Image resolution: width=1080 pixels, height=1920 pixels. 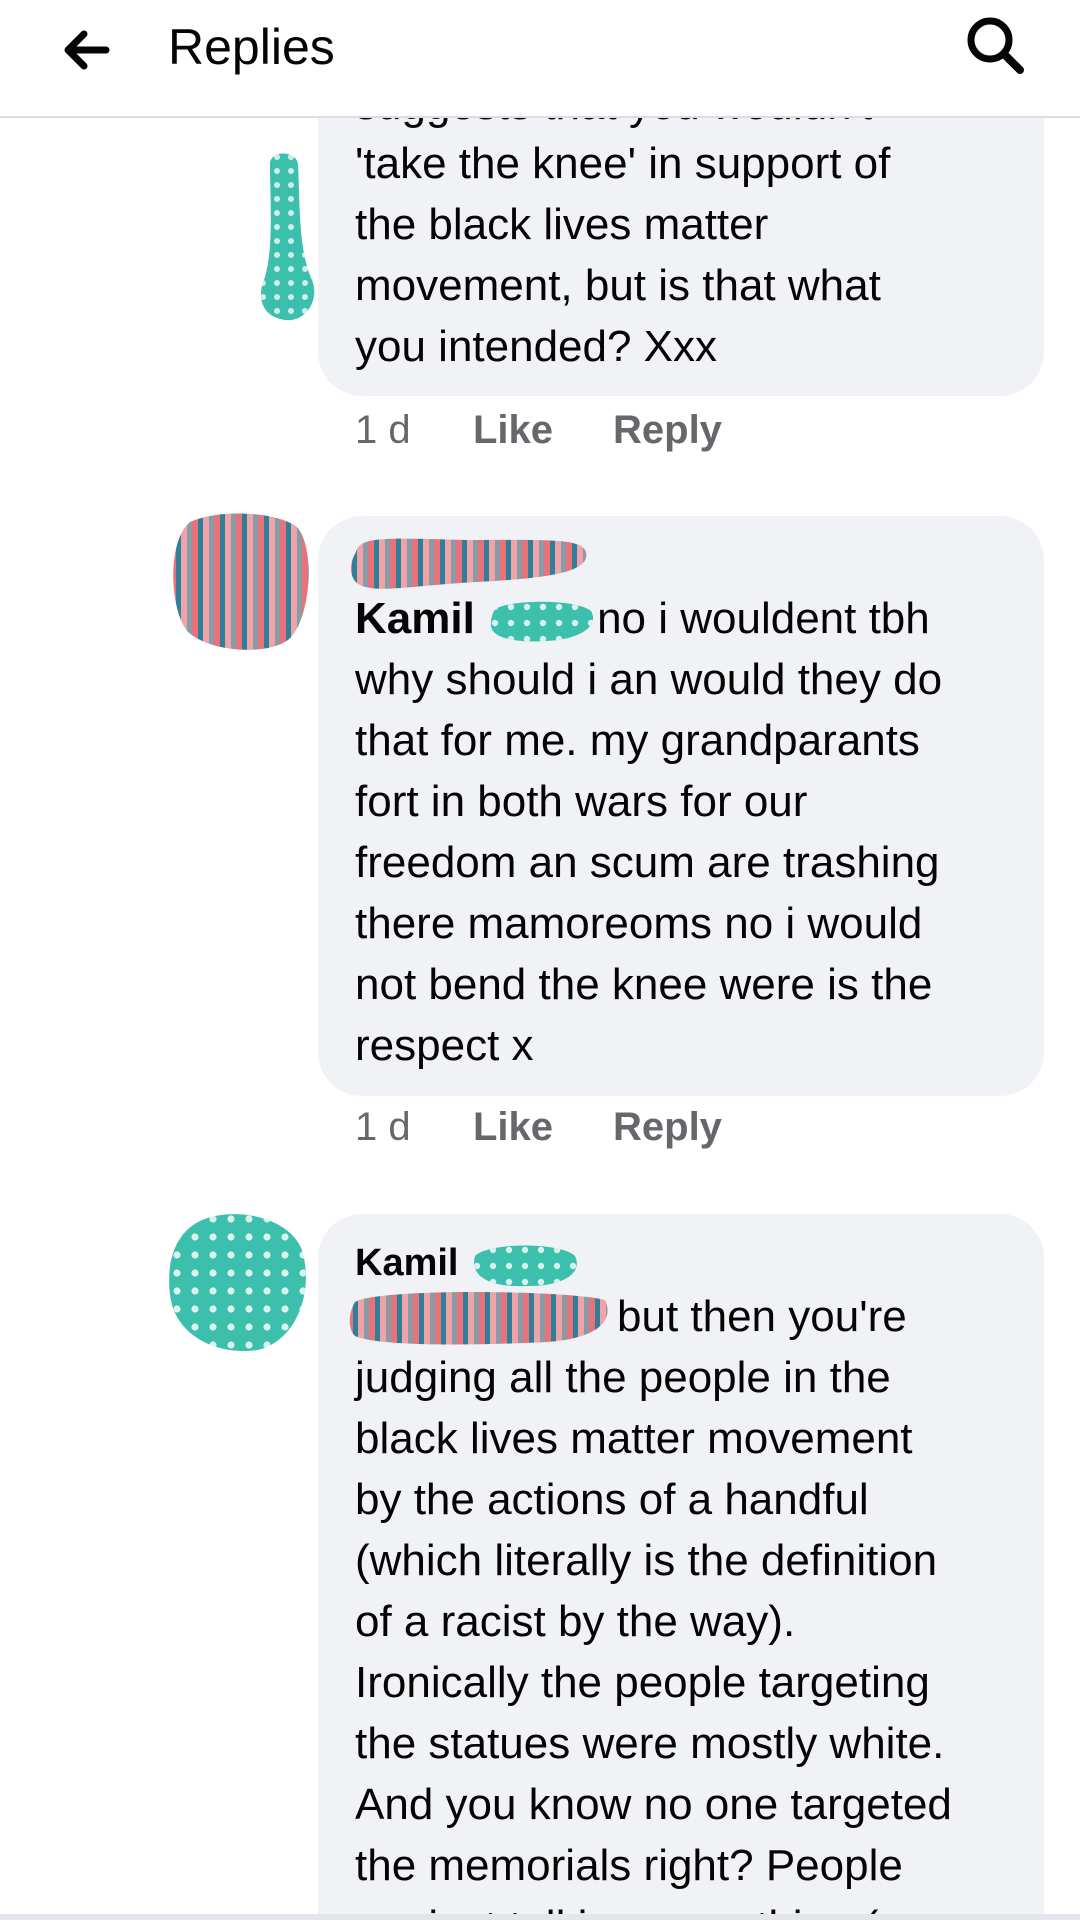 What do you see at coordinates (536, 346) in the screenshot?
I see `comment-line: you intended? Xxx` at bounding box center [536, 346].